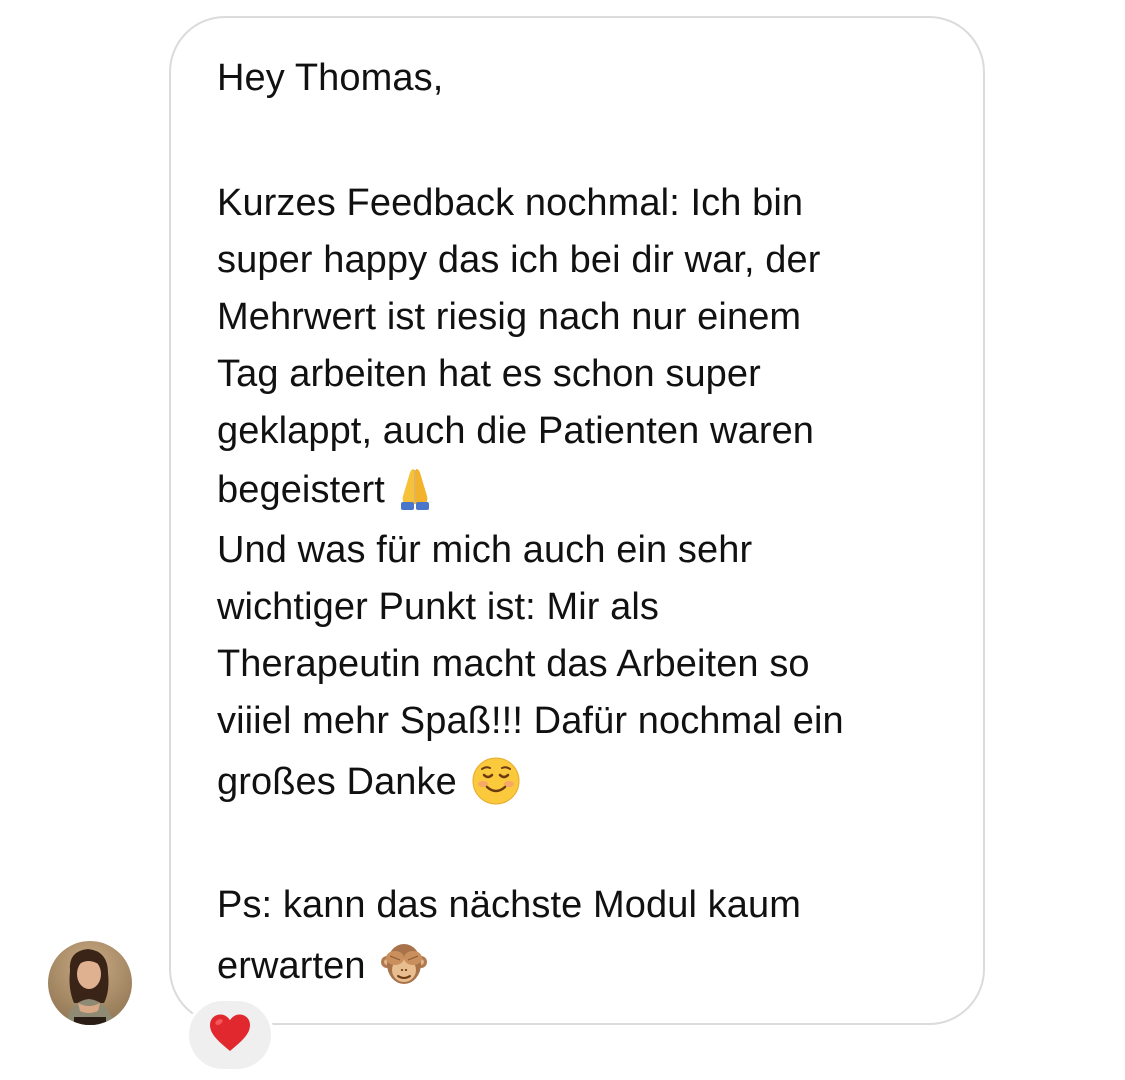  Describe the element at coordinates (291, 966) in the screenshot. I see `message-line-text: erwarten` at that location.